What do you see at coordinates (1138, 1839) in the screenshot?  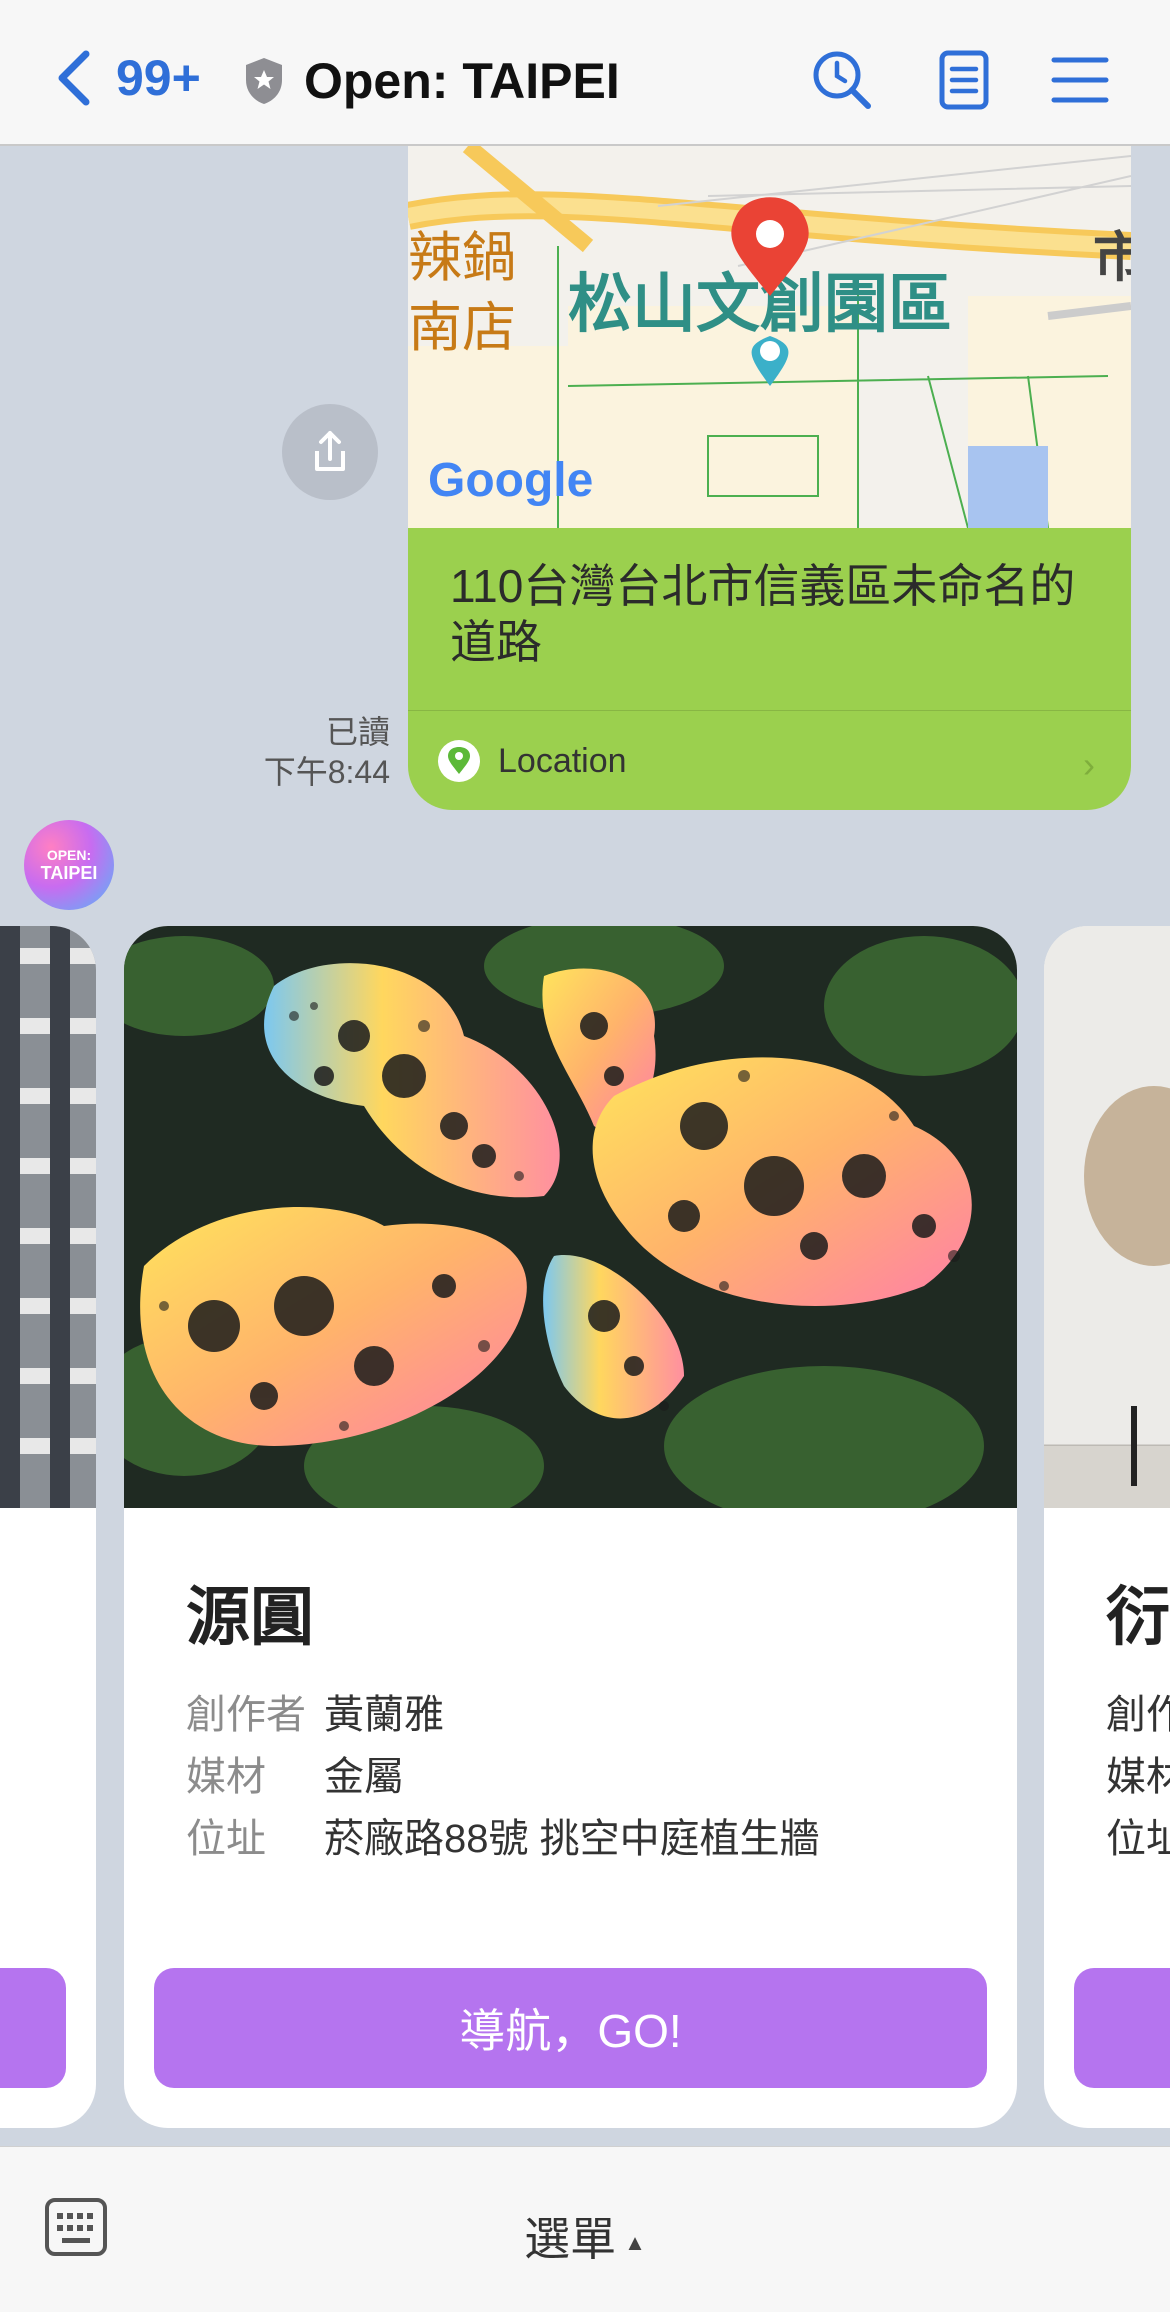 I see `location-label-next: 位址` at bounding box center [1138, 1839].